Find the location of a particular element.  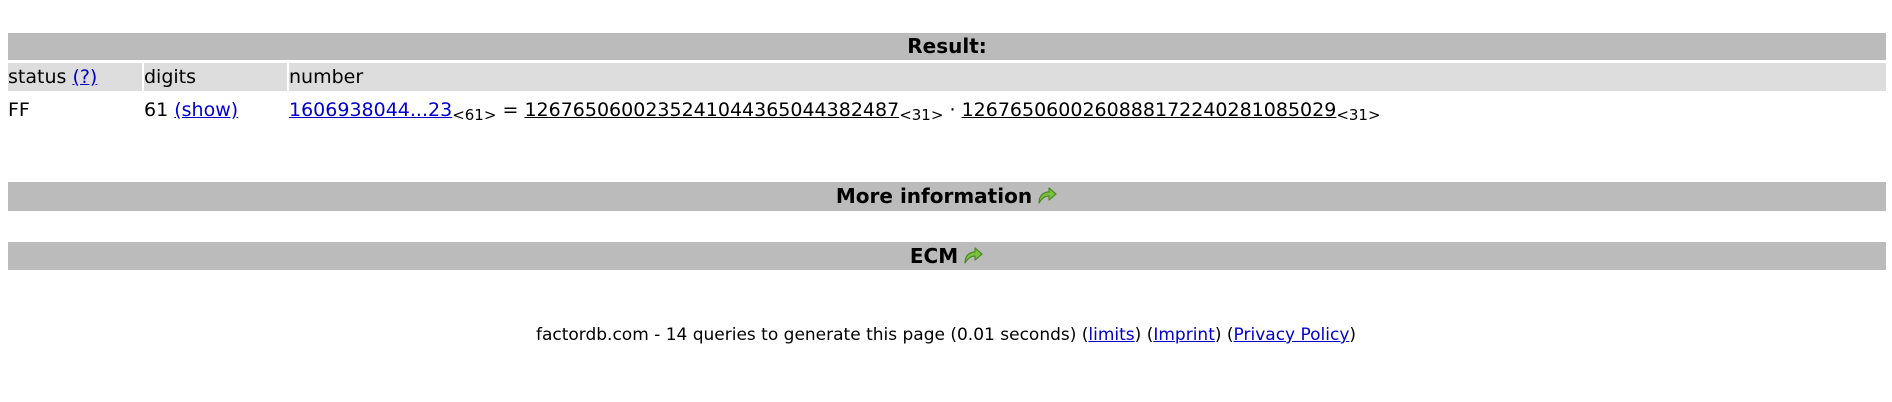

result-header: Result: is located at coordinates (947, 46).